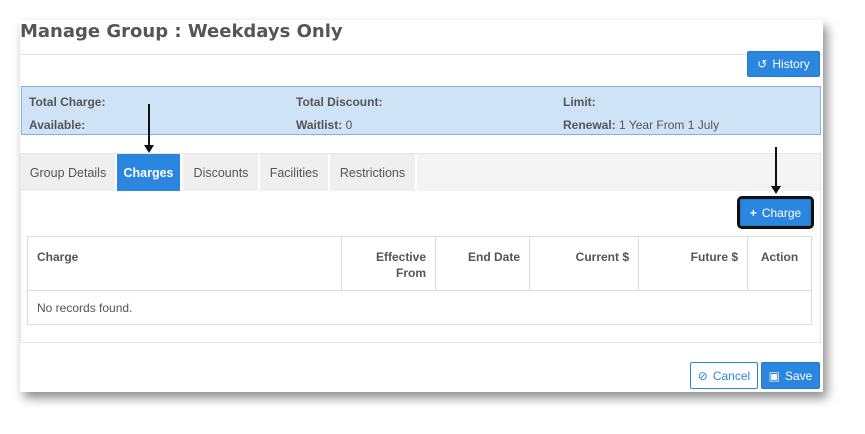 This screenshot has width=865, height=434. Describe the element at coordinates (69, 173) in the screenshot. I see `tab-group-details: Group Details` at that location.